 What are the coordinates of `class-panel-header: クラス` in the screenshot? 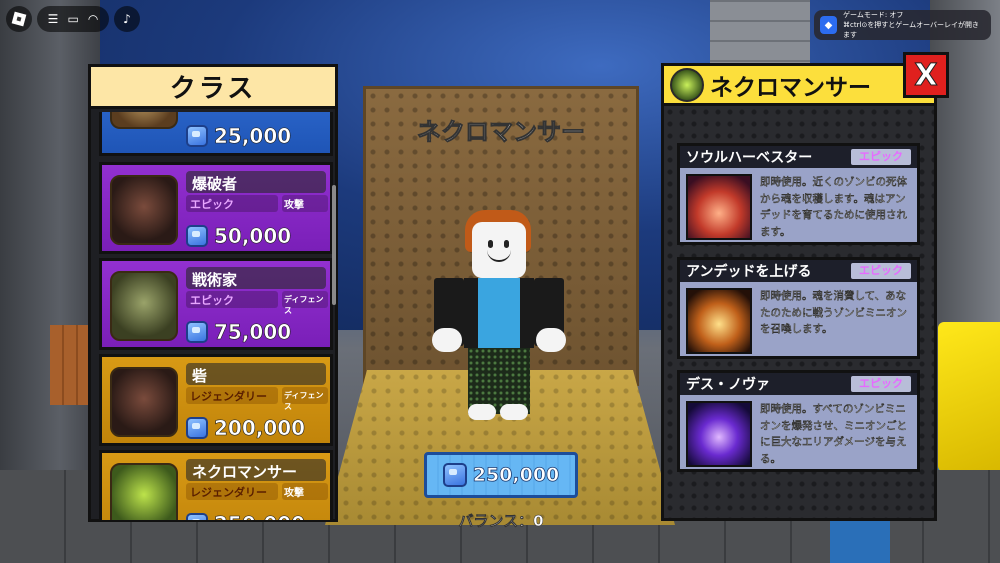 It's located at (213, 88).